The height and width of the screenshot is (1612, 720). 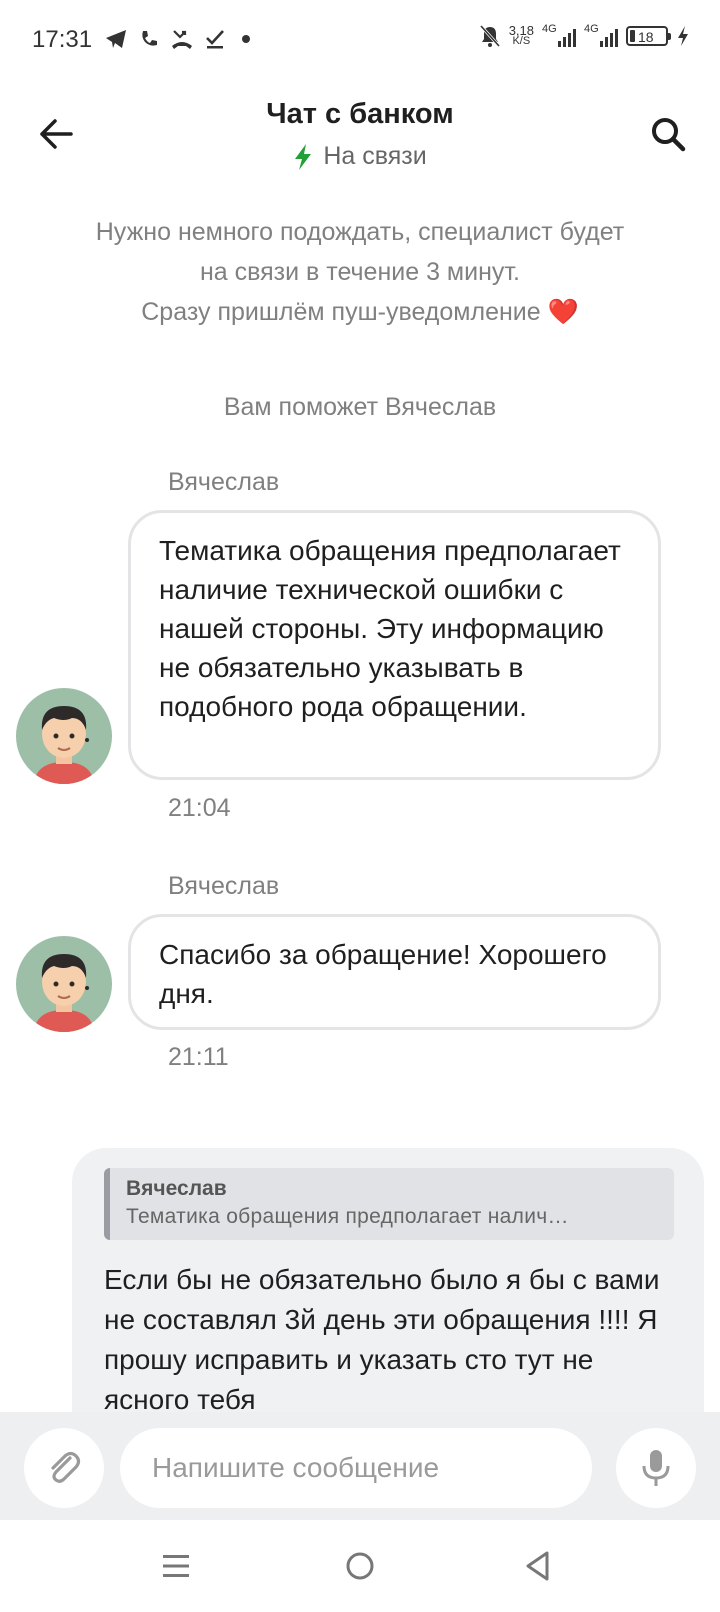 What do you see at coordinates (591, 29) in the screenshot?
I see `signal-2-label: 4G` at bounding box center [591, 29].